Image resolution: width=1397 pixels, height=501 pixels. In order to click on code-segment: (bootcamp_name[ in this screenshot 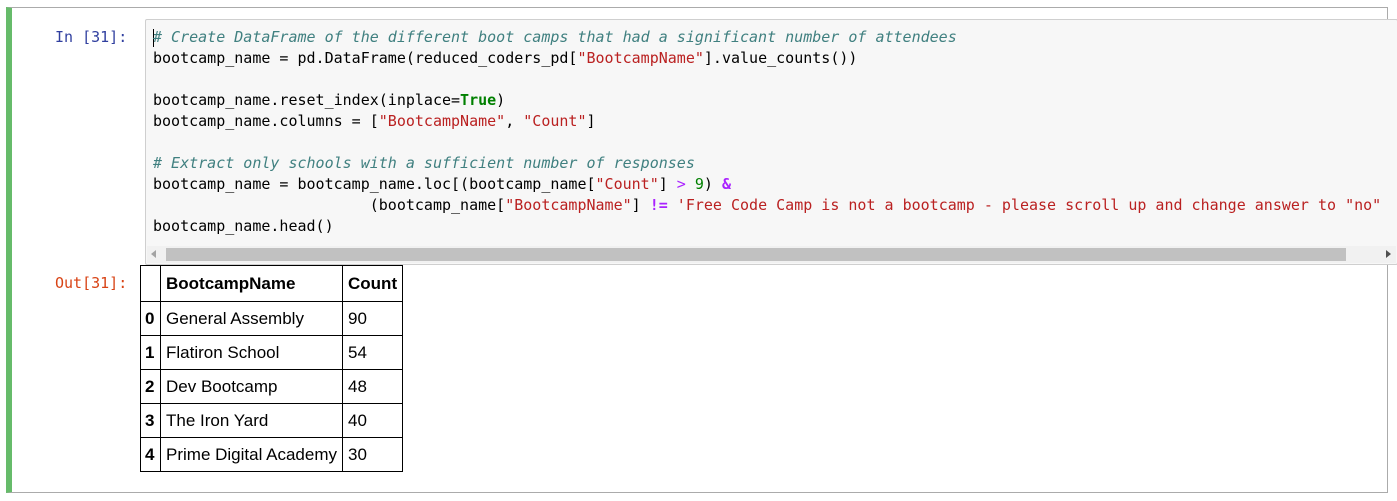, I will do `click(329, 205)`.